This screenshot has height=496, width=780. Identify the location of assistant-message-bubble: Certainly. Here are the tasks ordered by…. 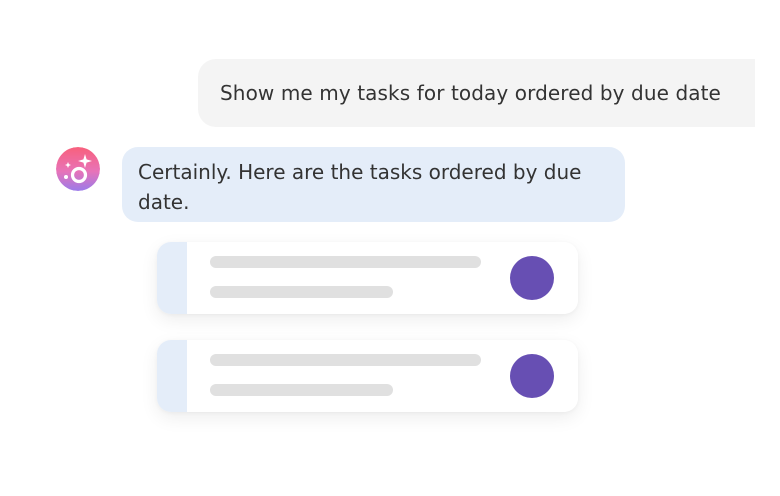
(373, 184).